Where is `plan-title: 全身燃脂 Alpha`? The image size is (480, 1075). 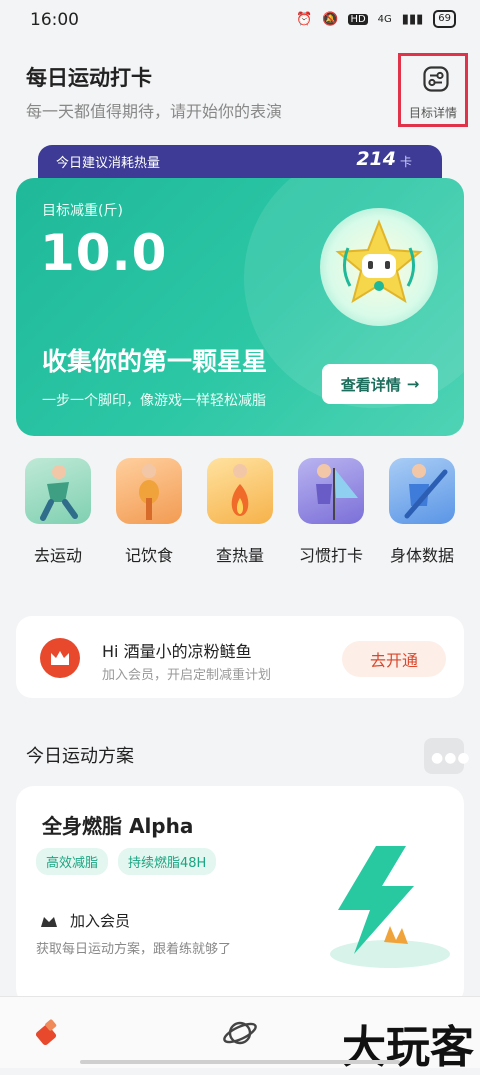
plan-title: 全身燃脂 Alpha is located at coordinates (118, 826).